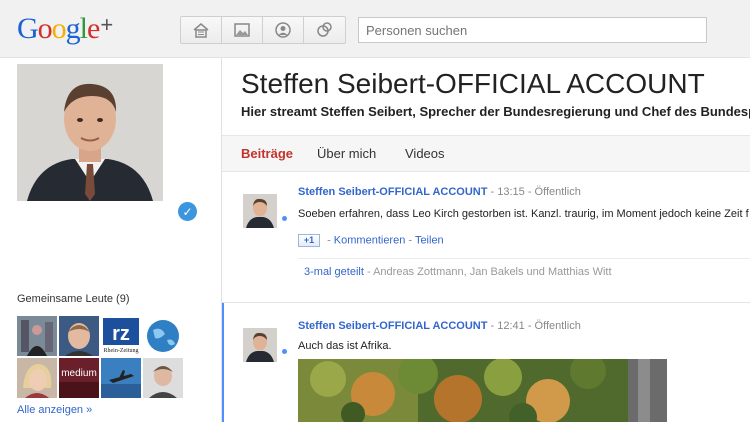 This screenshot has height=422, width=750. I want to click on top-bar: Google+, so click(375, 29).